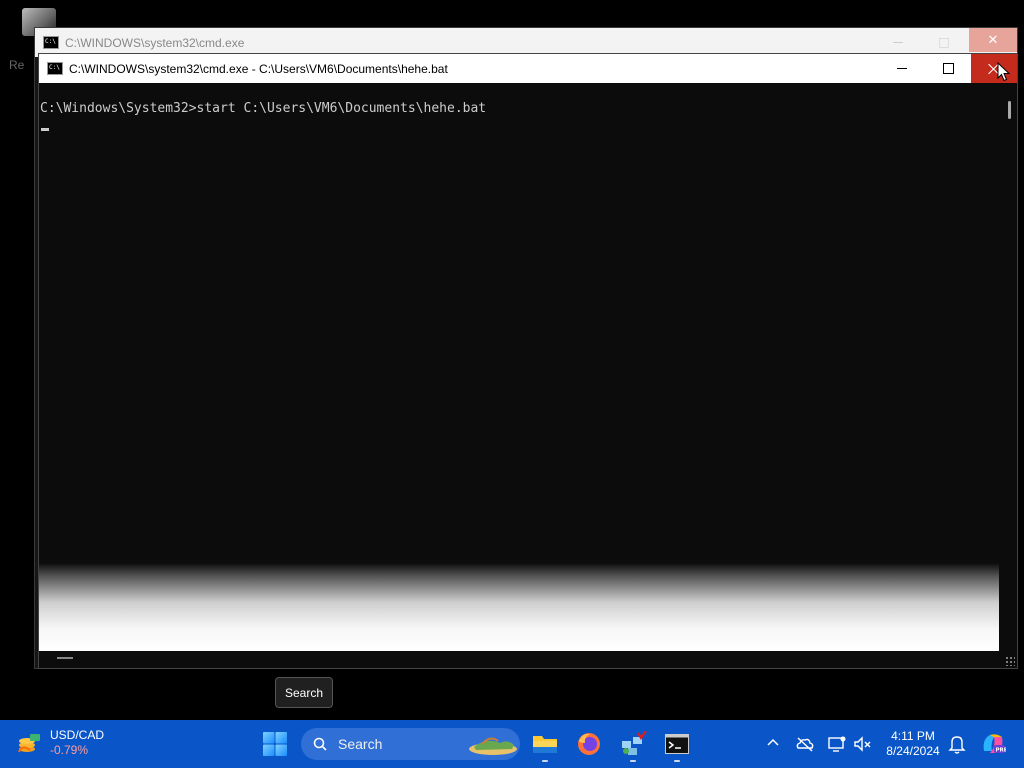 This screenshot has height=768, width=1024. I want to click on network-tool-button, so click(633, 744).